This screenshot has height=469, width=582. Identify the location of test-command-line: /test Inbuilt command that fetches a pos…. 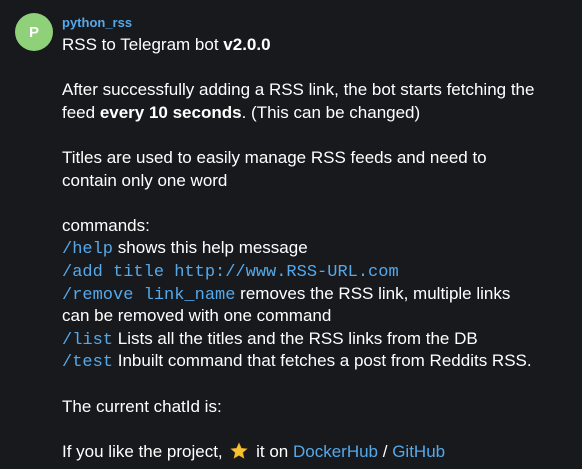
(321, 361).